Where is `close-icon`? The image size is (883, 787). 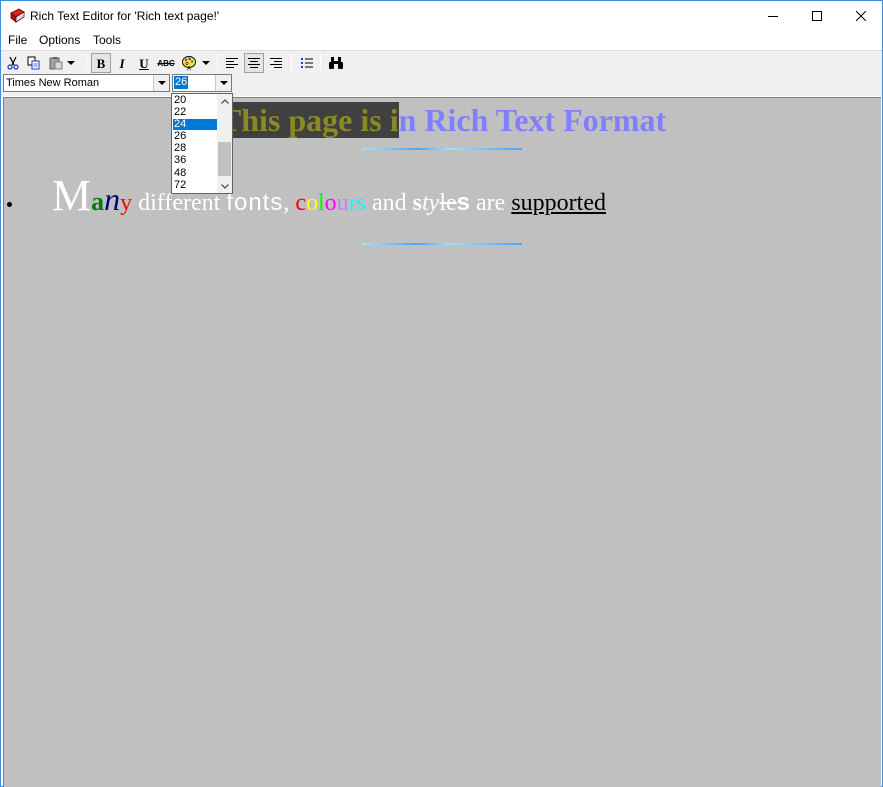 close-icon is located at coordinates (861, 16).